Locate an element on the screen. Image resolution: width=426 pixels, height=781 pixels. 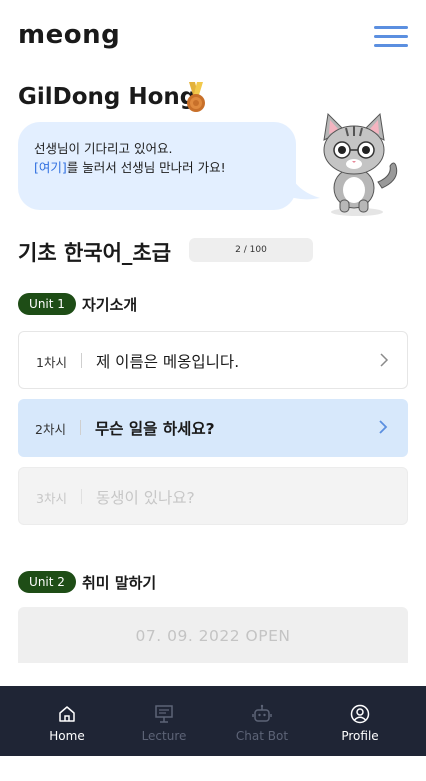
unit-badge: Unit 2 is located at coordinates (47, 582).